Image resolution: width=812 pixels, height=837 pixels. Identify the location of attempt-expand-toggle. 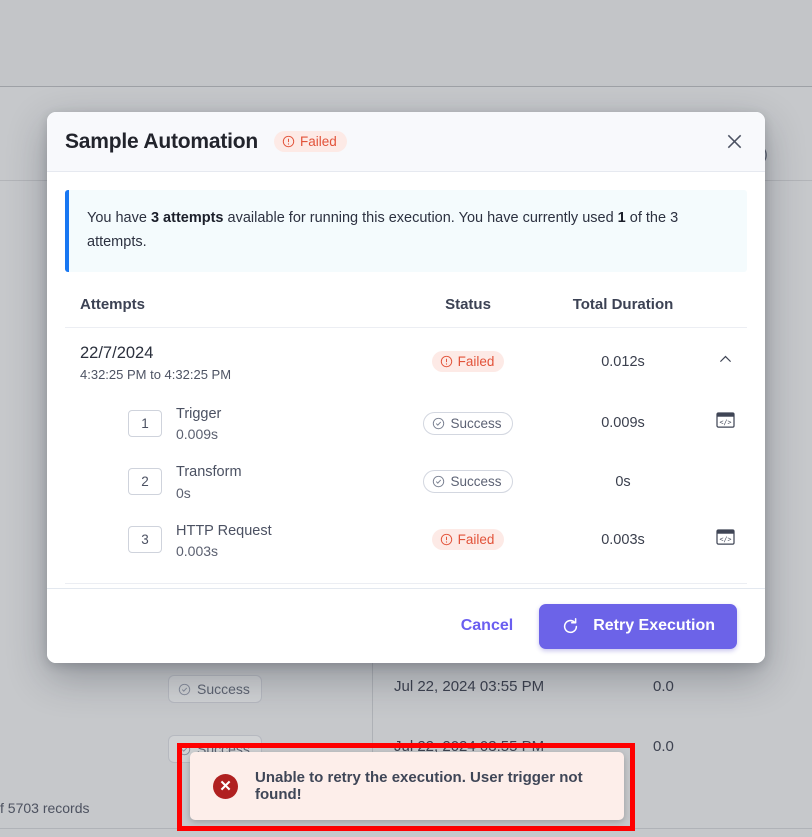
(725, 362).